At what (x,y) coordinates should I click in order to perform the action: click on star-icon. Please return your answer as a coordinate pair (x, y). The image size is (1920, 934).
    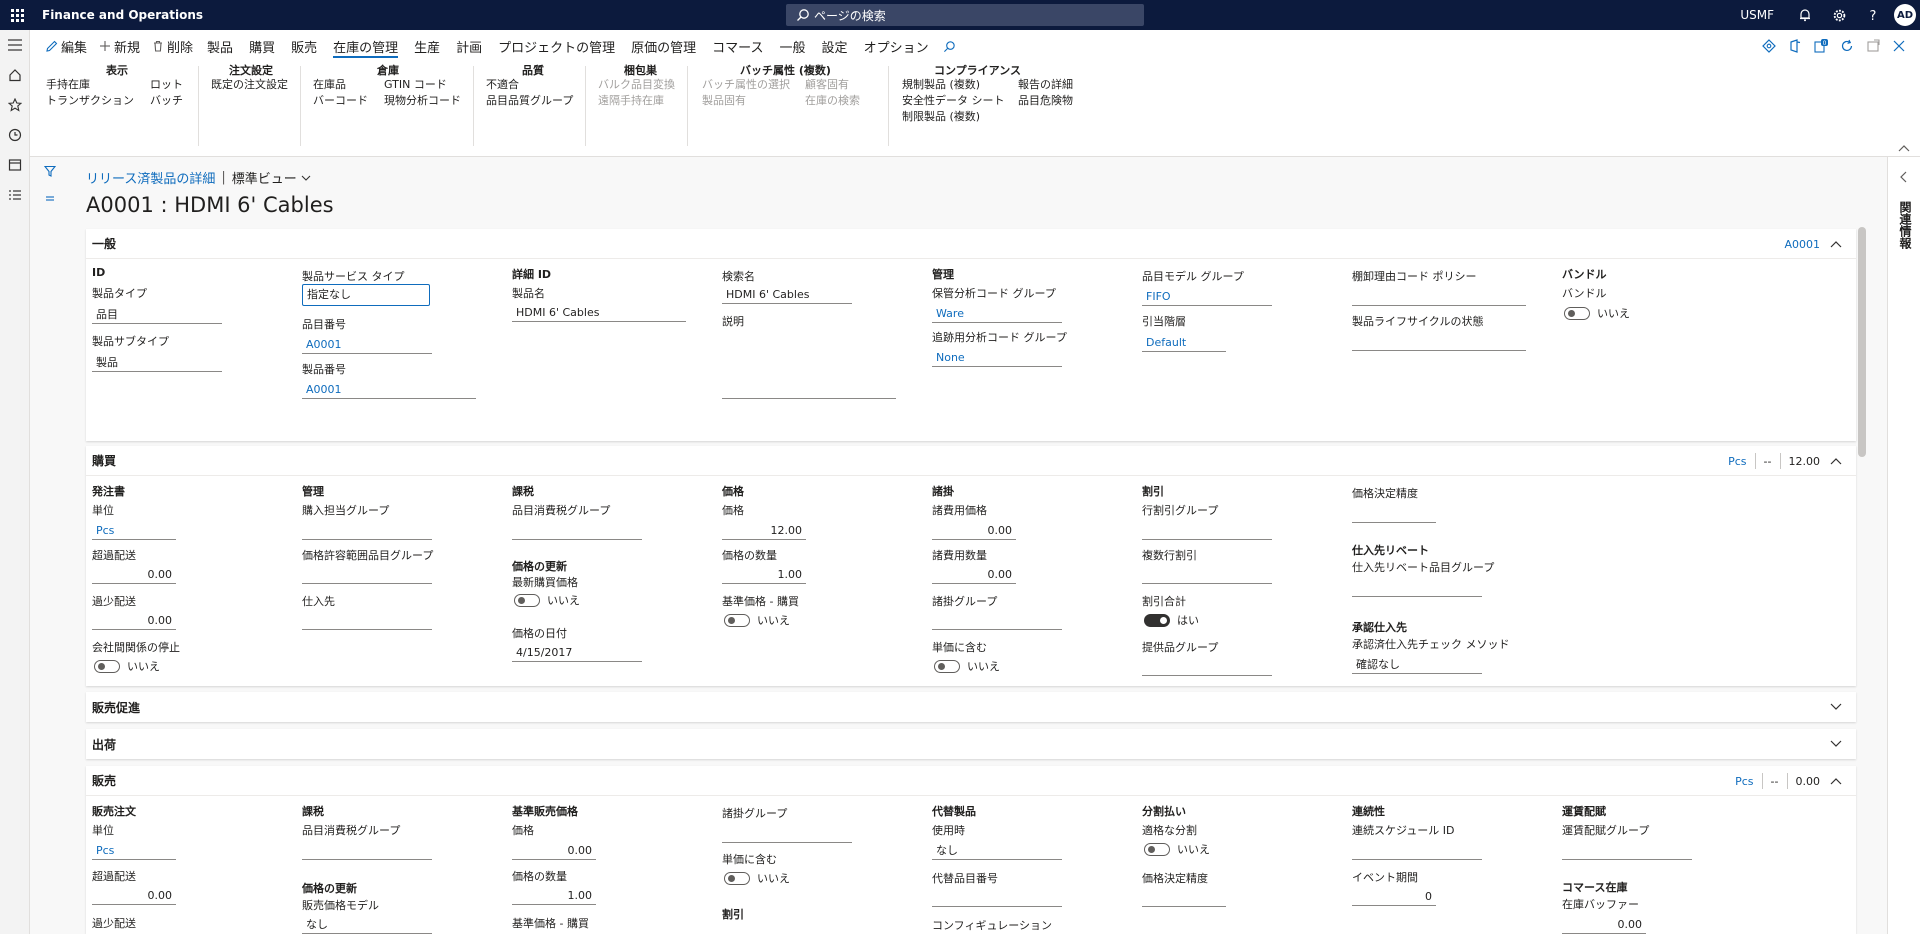
    Looking at the image, I should click on (15, 105).